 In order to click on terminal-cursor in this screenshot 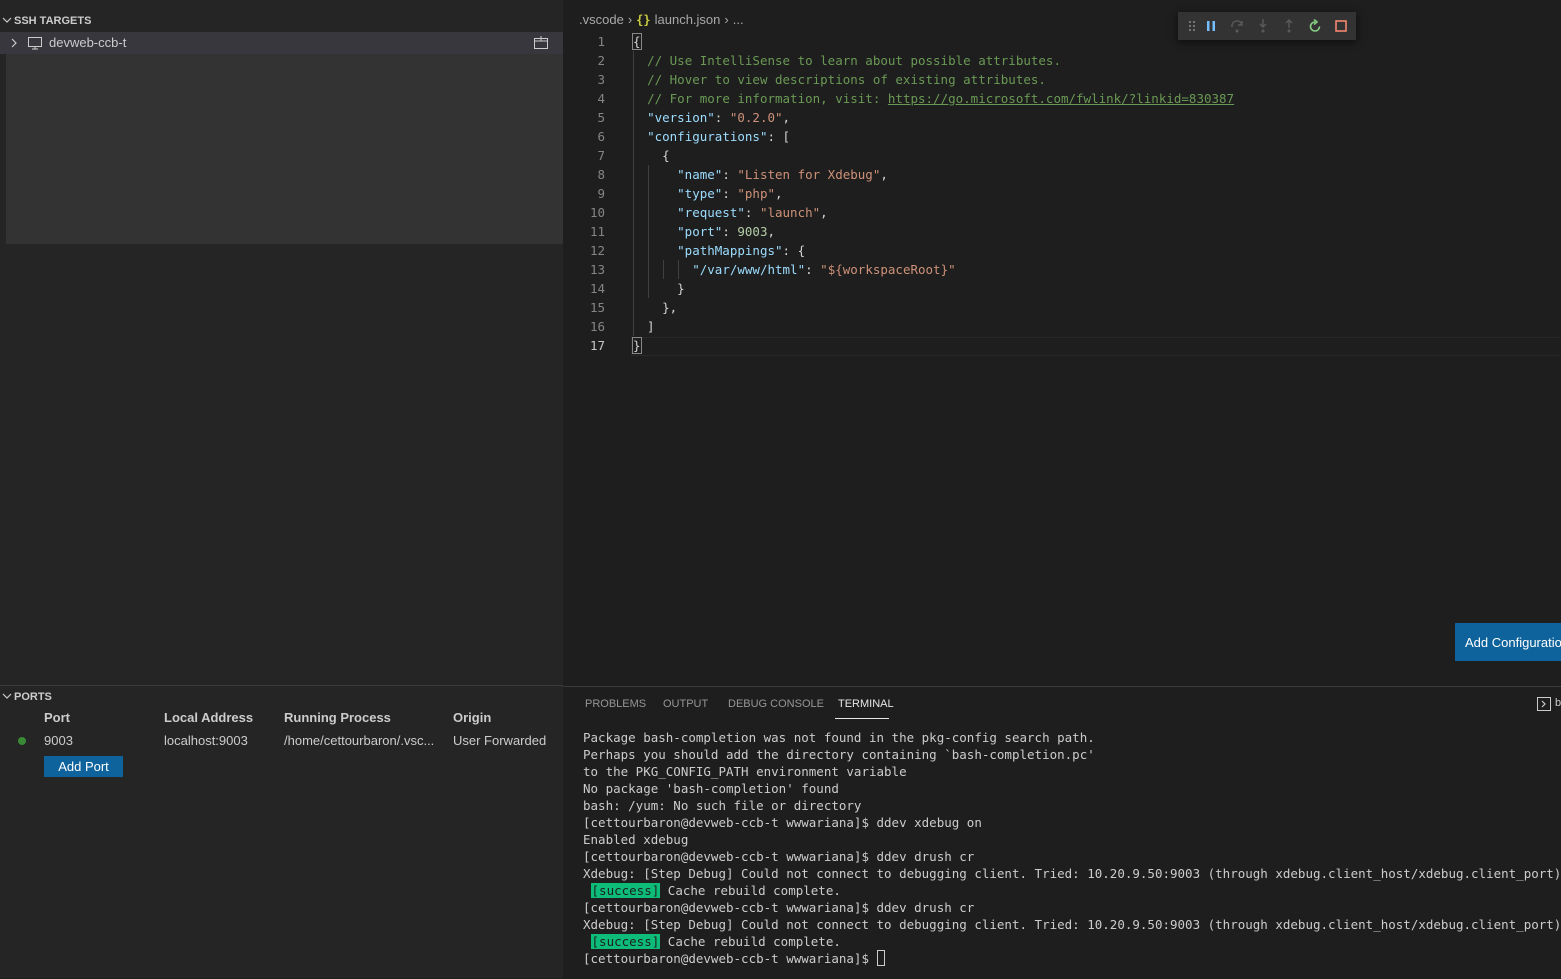, I will do `click(880, 958)`.